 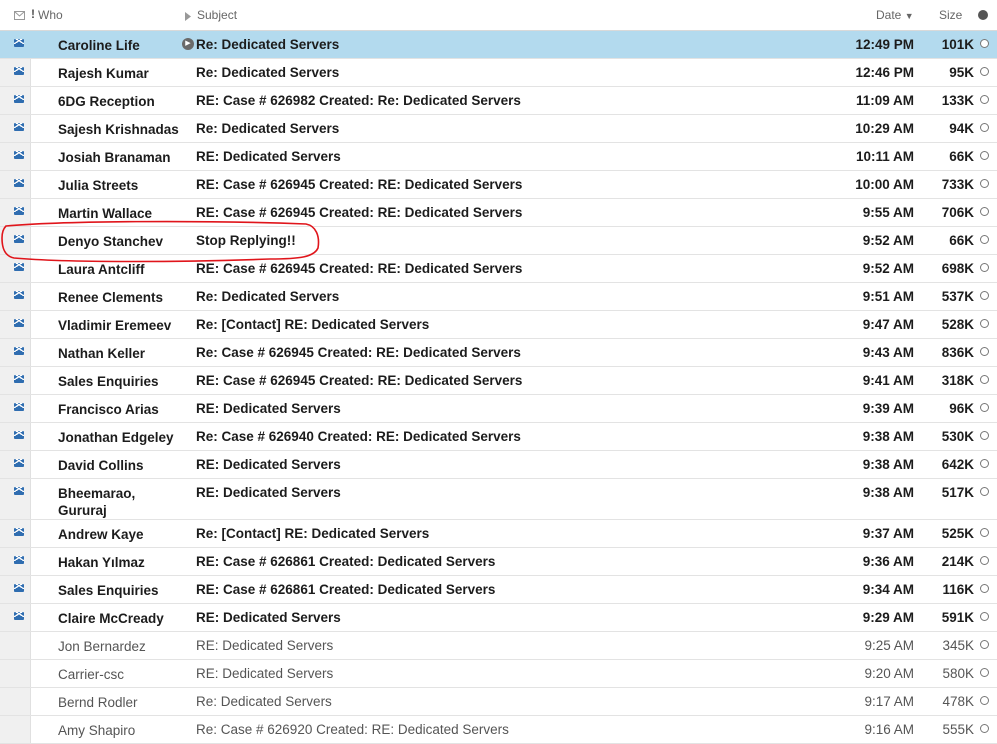 What do you see at coordinates (264, 701) in the screenshot?
I see `subject-text: Re: Dedicated Servers` at bounding box center [264, 701].